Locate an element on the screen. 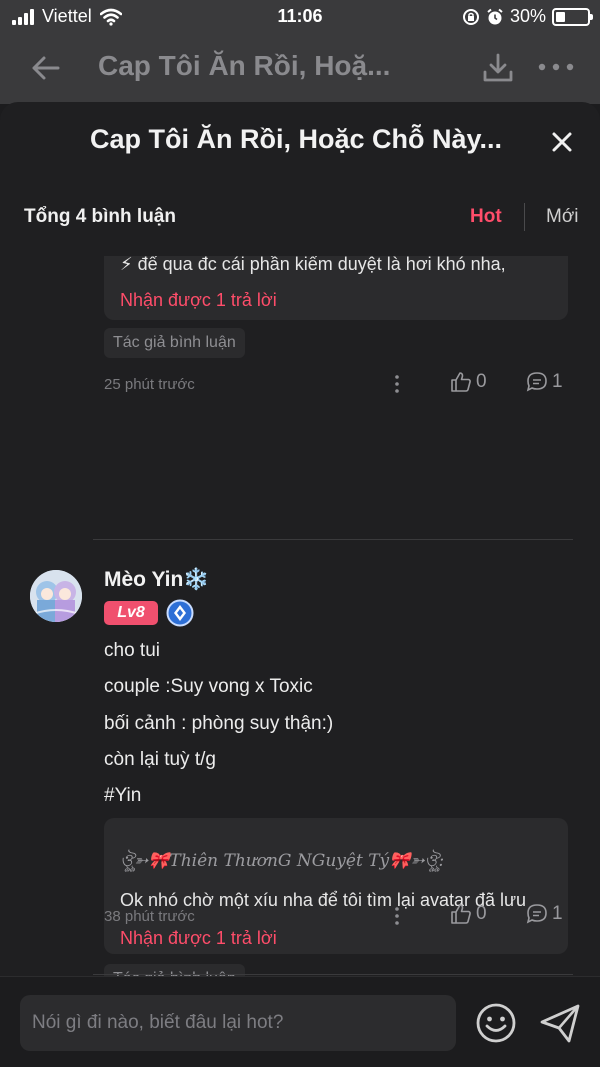 This screenshot has height=1067, width=600. sort-hot-tab: Hot is located at coordinates (486, 217).